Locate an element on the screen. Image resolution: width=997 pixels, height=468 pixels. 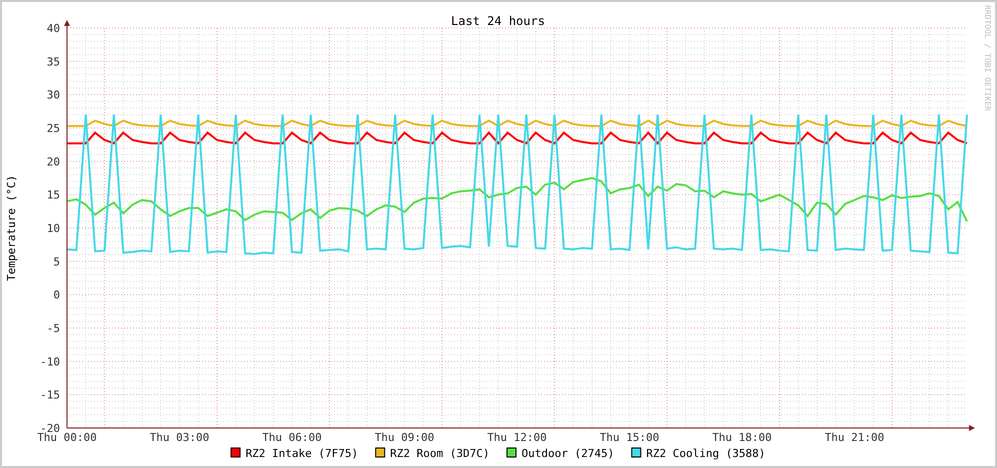
y-tick-label: 5 is located at coordinates (56, 261).